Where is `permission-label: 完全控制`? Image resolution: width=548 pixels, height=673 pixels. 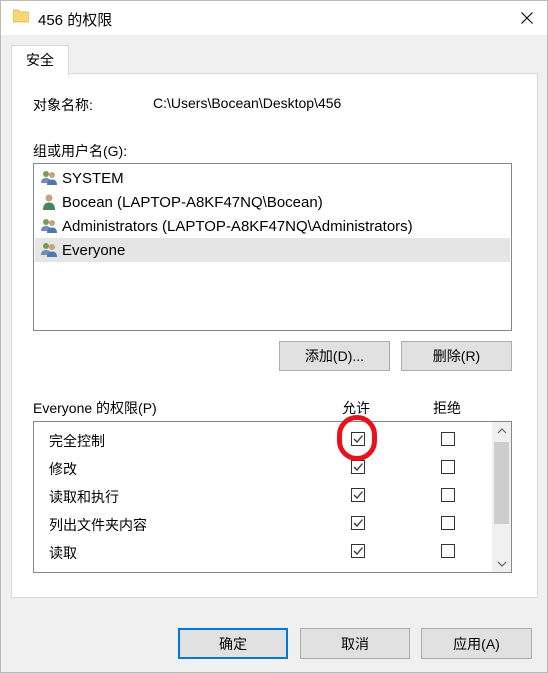 permission-label: 完全控制 is located at coordinates (77, 441).